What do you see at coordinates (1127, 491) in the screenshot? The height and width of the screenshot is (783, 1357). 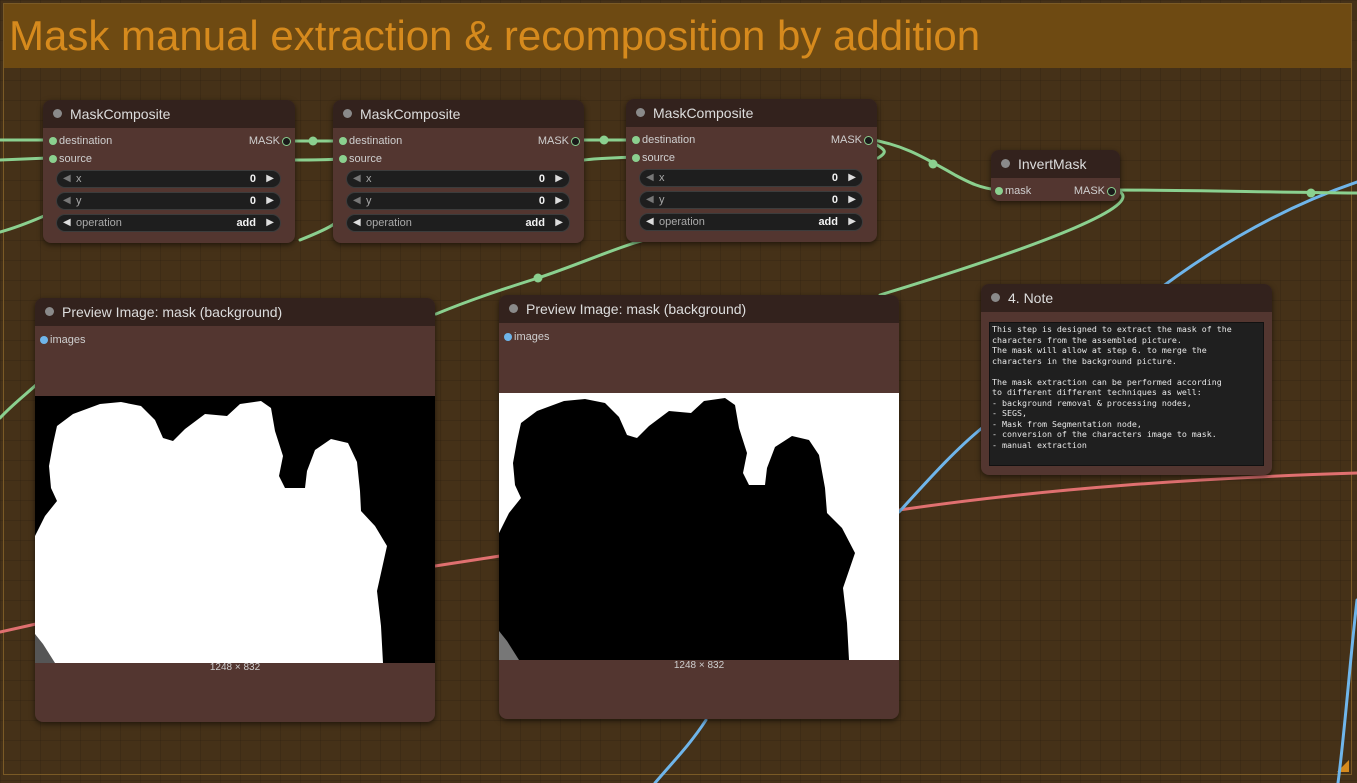 I see `wire-red` at bounding box center [1127, 491].